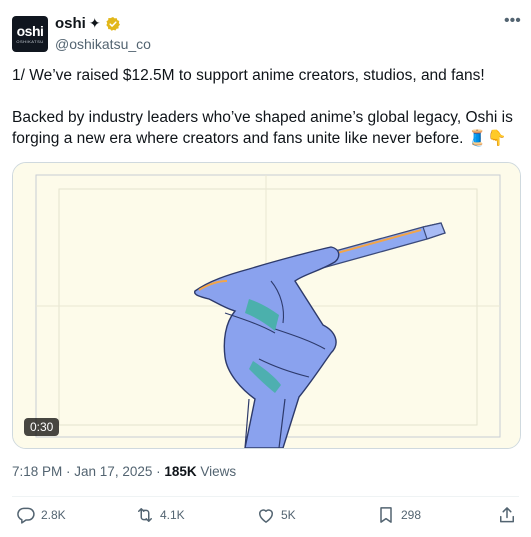  I want to click on tweet-meta: 7:18 PM · Jan 17, 2025 · 185K Views, so click(124, 471).